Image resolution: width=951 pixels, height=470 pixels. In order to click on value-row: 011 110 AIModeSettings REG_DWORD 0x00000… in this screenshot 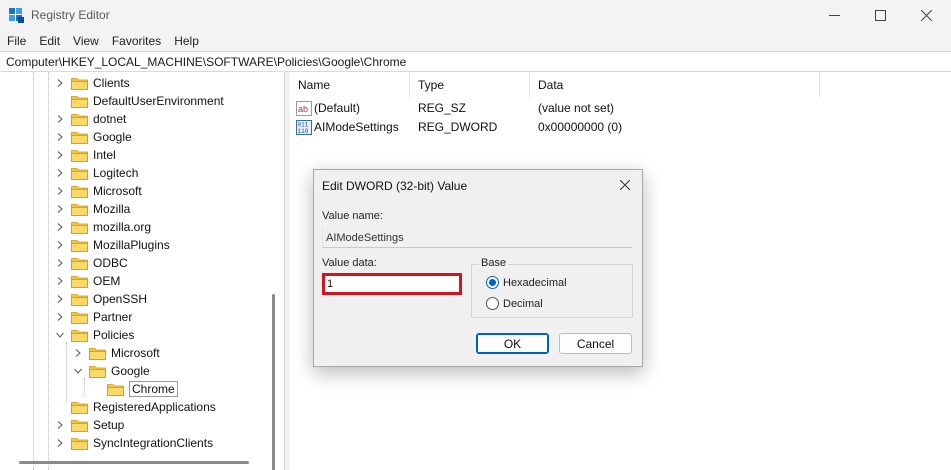, I will do `click(620, 127)`.